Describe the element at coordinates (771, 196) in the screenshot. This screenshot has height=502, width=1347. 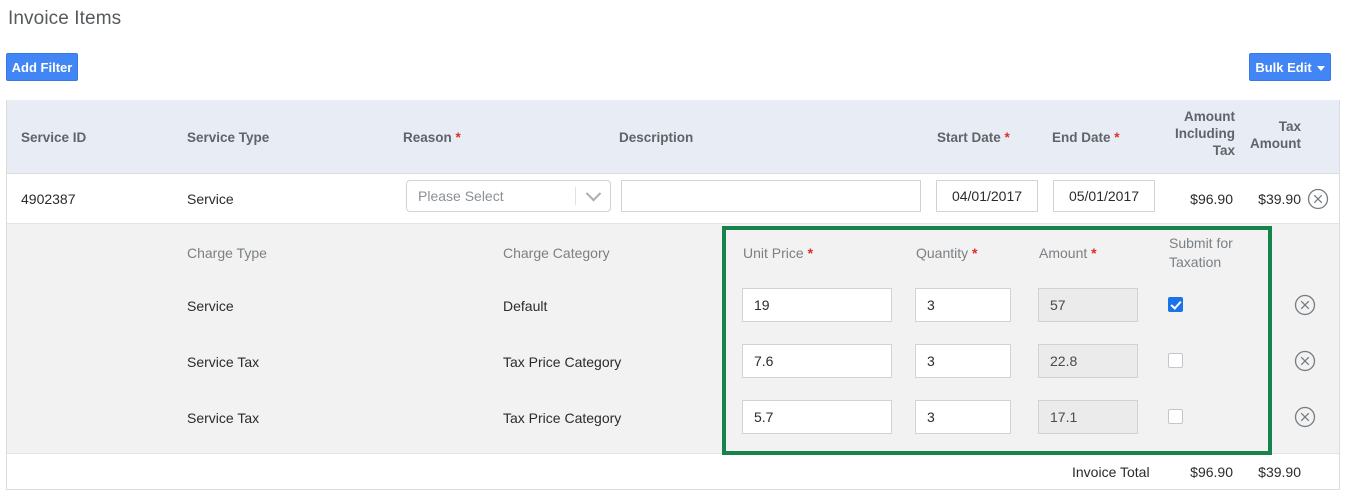
I see `description-input` at that location.